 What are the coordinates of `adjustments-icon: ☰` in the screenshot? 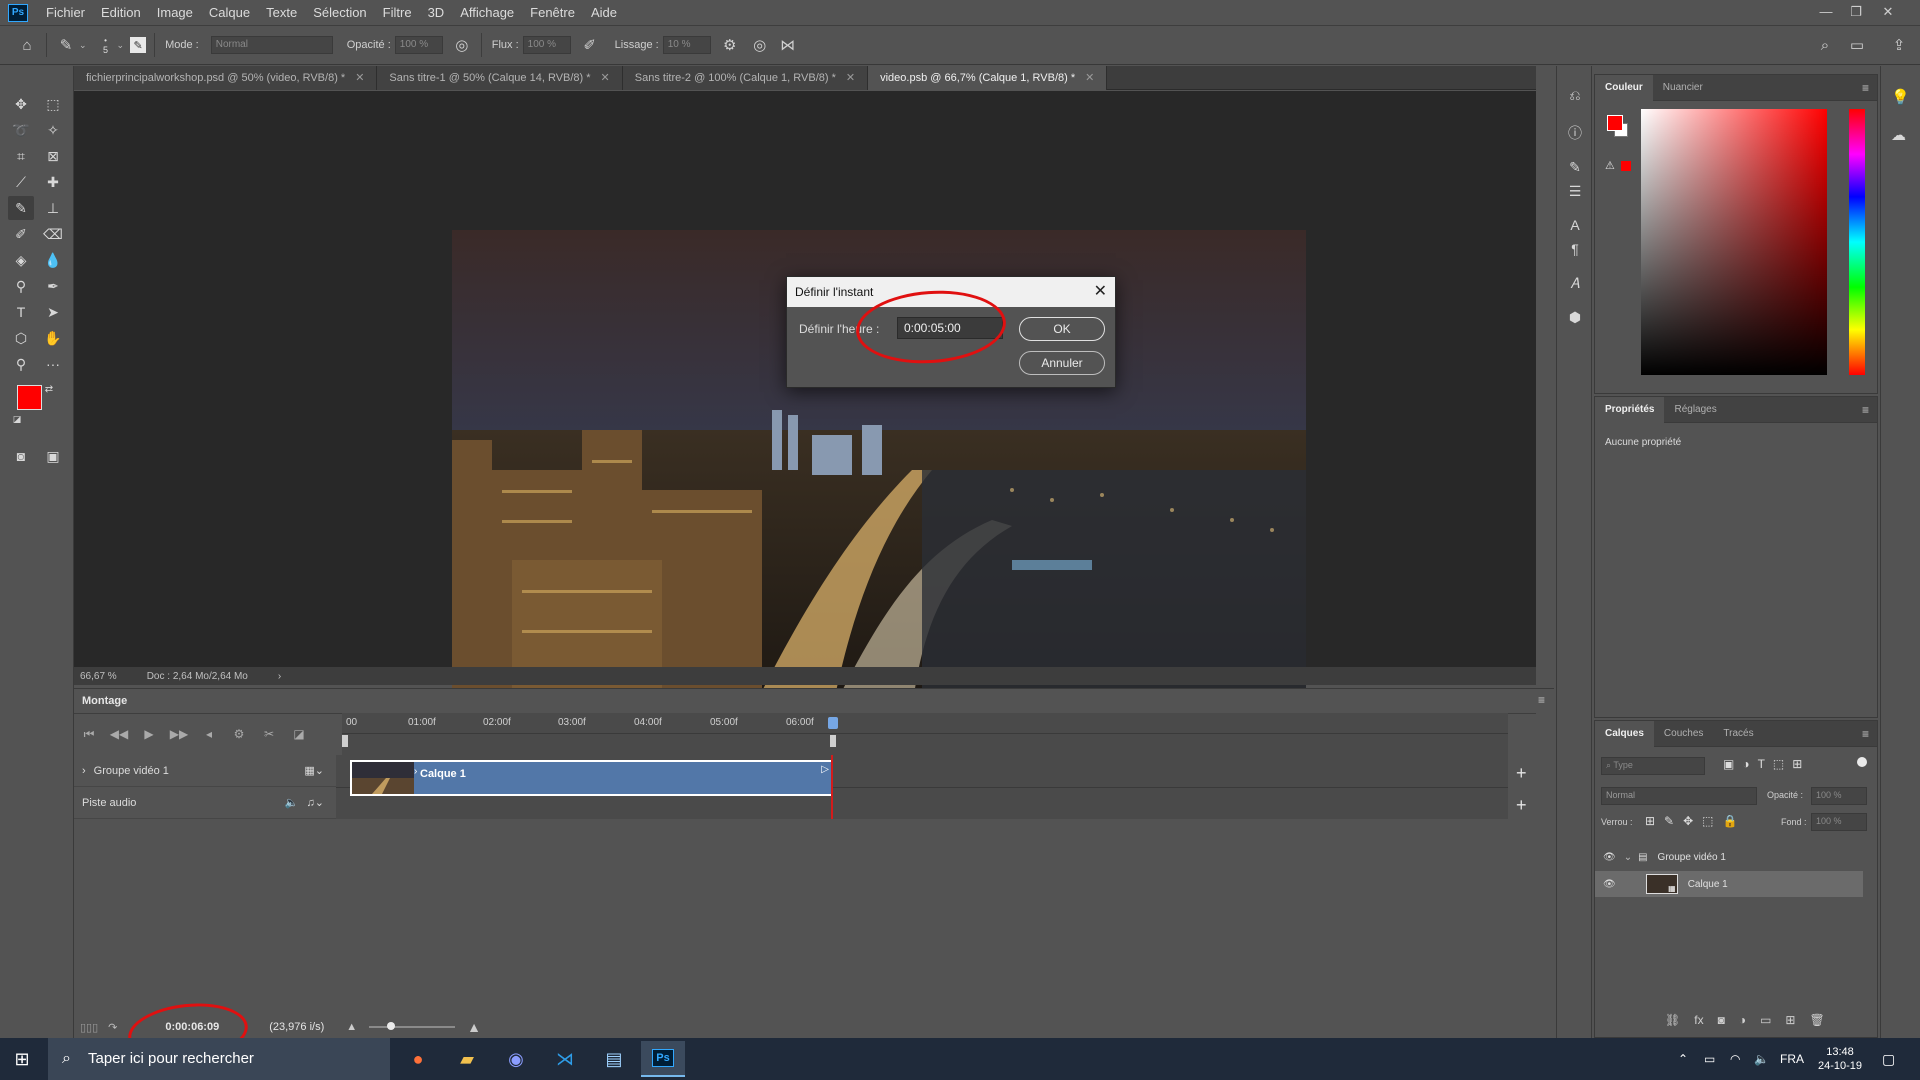 It's located at (1575, 191).